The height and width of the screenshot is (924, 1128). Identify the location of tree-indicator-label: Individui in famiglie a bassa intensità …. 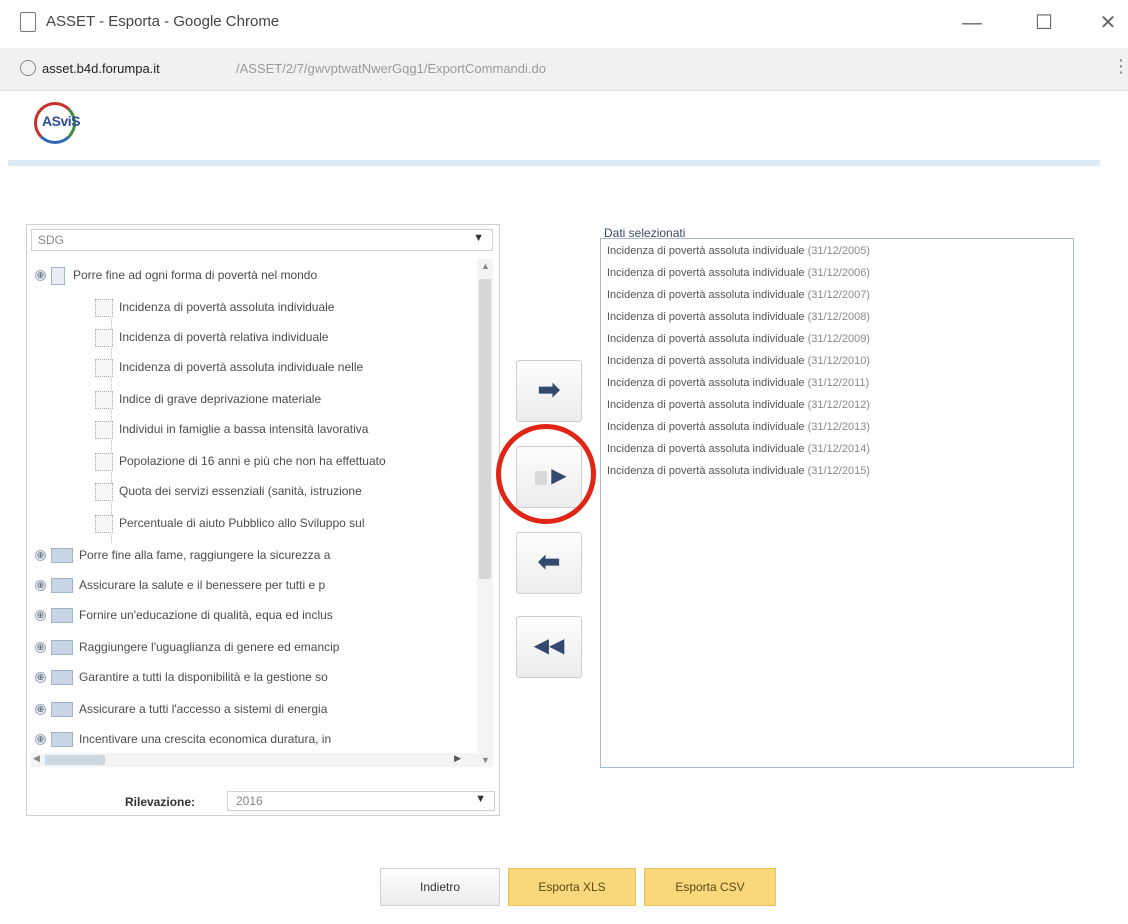
(244, 429).